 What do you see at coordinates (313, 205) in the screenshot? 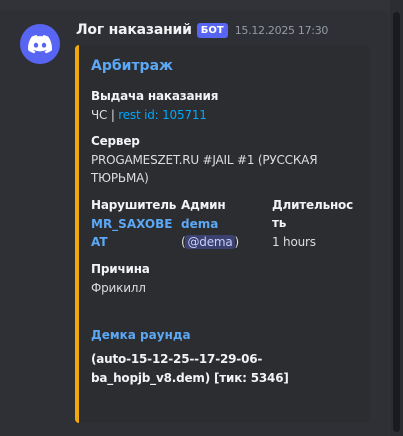
I see `field-duration-name-line1: Длительнос` at bounding box center [313, 205].